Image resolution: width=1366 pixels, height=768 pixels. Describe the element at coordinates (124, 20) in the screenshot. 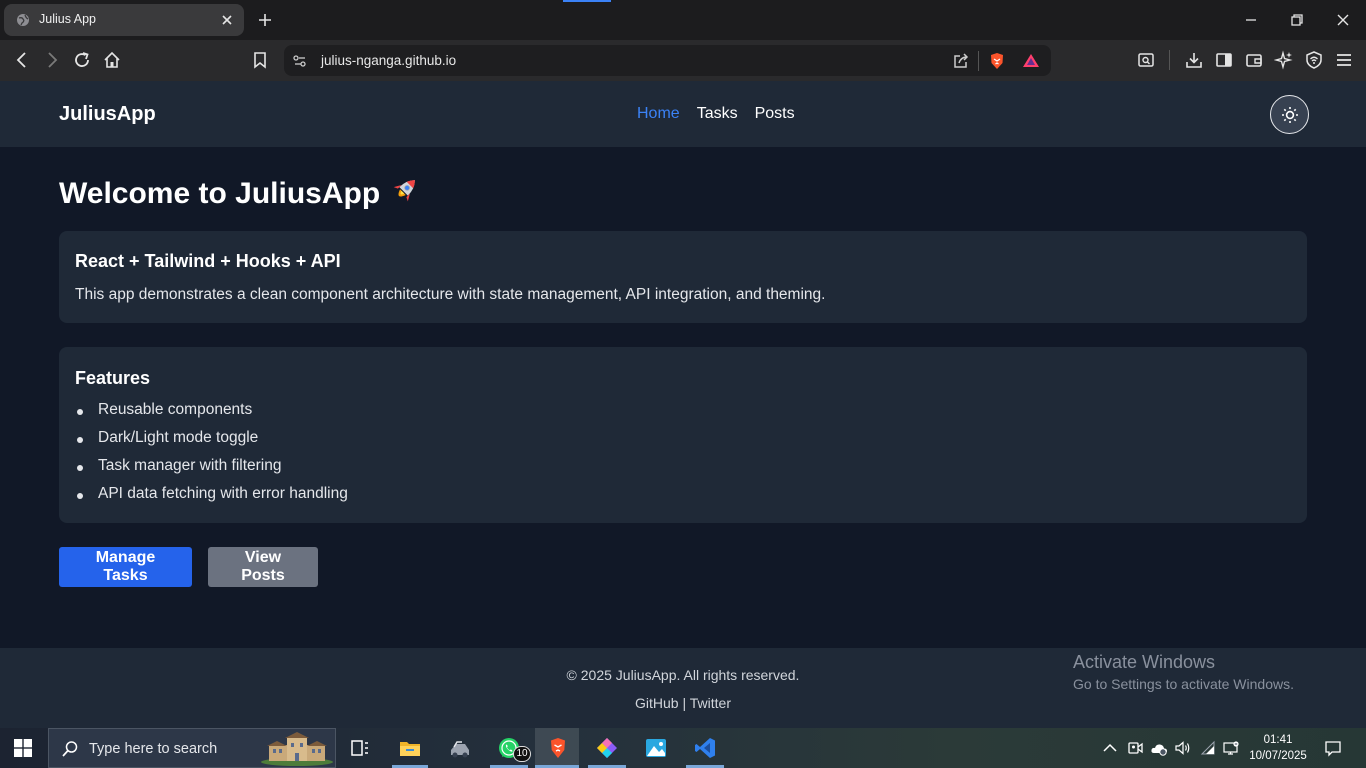

I see `browser-tab: Julius App` at that location.